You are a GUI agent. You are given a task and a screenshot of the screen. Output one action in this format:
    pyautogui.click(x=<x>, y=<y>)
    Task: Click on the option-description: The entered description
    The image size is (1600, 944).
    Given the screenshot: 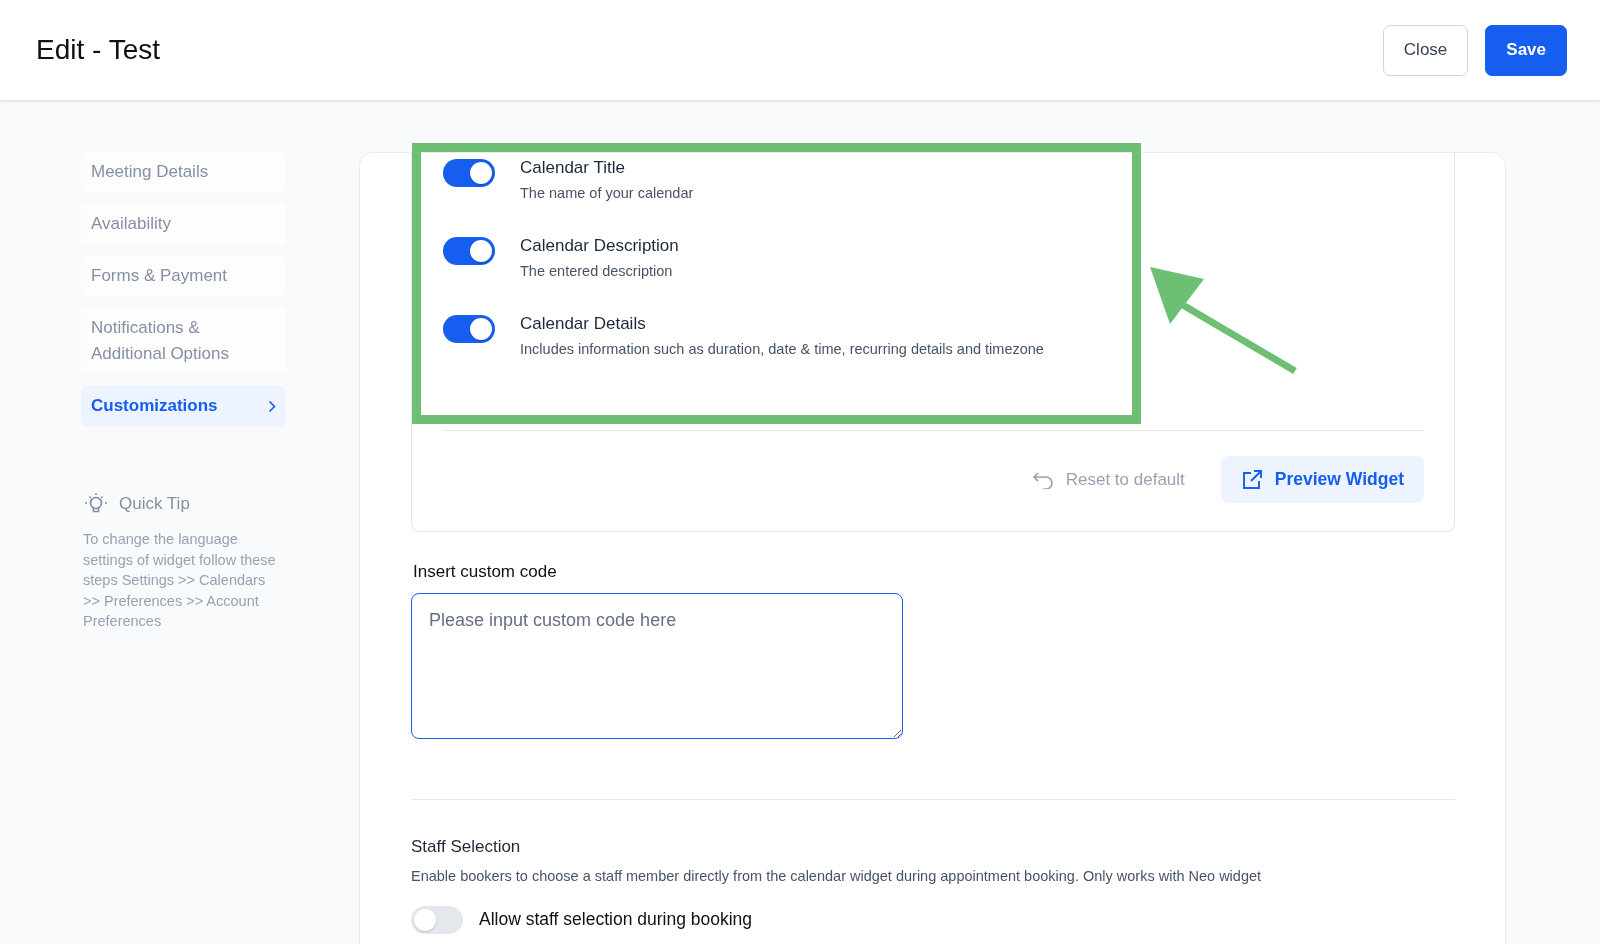 What is the action you would take?
    pyautogui.click(x=597, y=271)
    